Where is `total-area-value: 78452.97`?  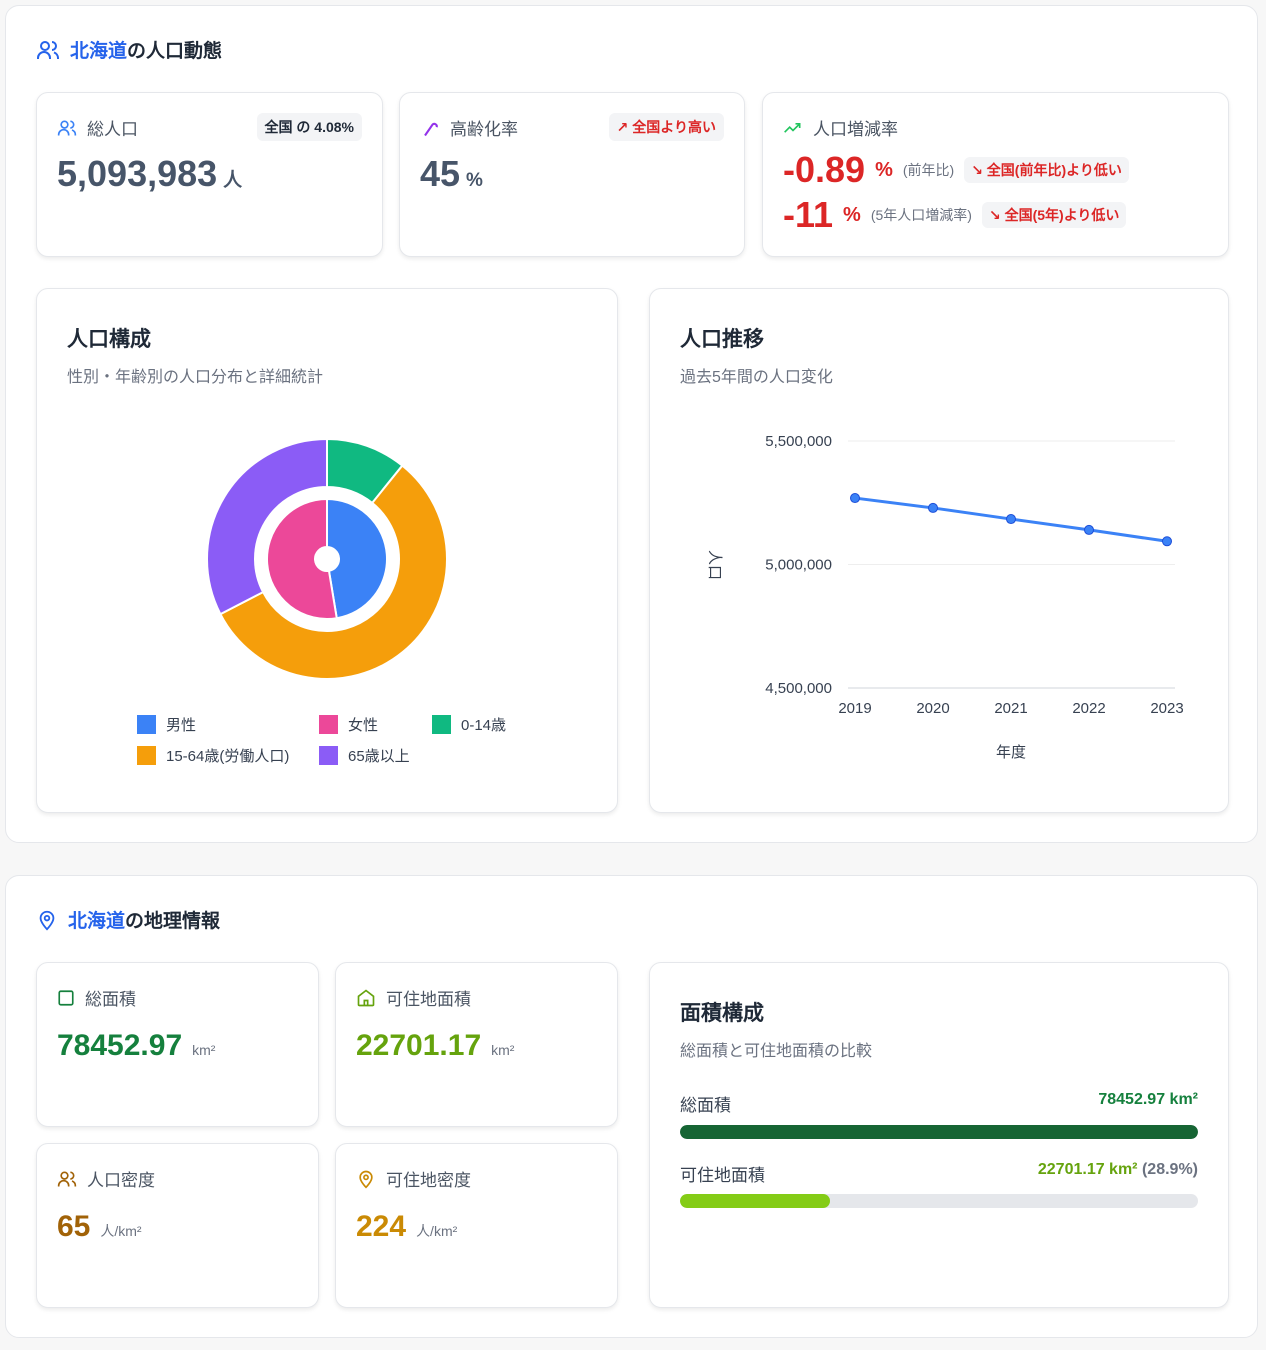 total-area-value: 78452.97 is located at coordinates (120, 1045).